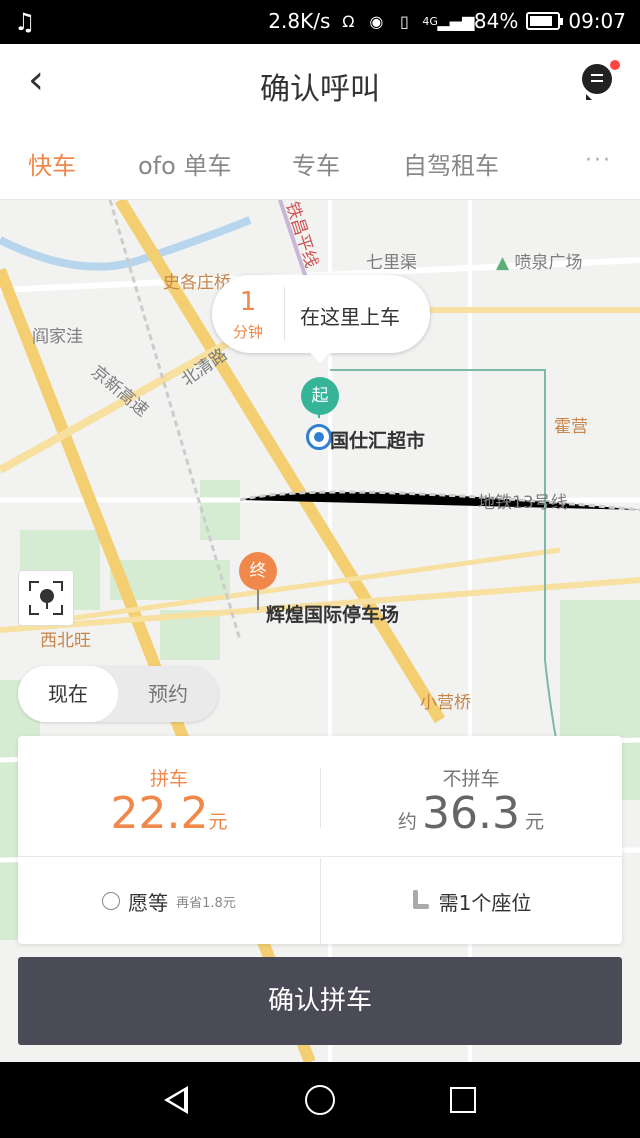  I want to click on map-label-qiliqu: 七里渠, so click(391, 263).